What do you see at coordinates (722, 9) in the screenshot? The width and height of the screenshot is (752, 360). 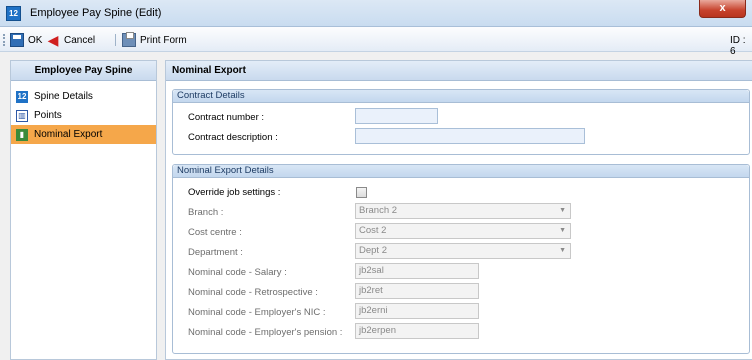 I see `close-button: x` at bounding box center [722, 9].